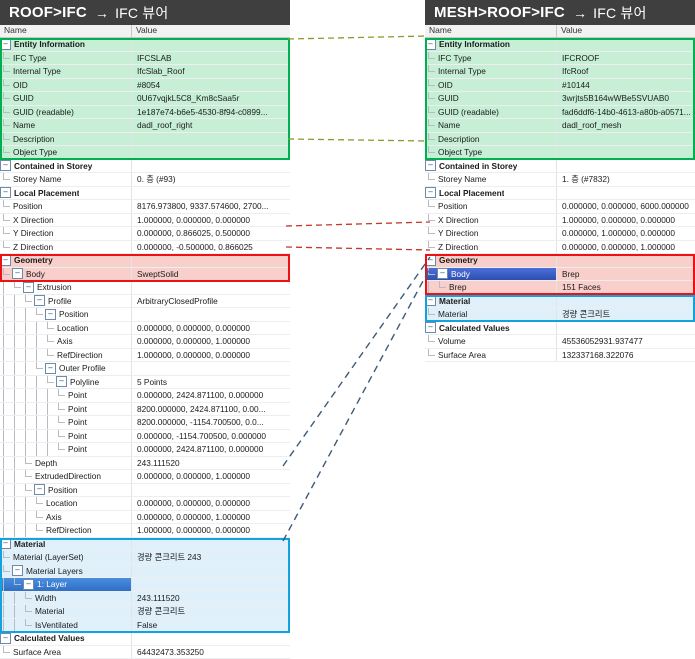 The width and height of the screenshot is (695, 659). What do you see at coordinates (560, 248) in the screenshot?
I see `property-row: Z Direction0.000000, 0.000000, 1.000000` at bounding box center [560, 248].